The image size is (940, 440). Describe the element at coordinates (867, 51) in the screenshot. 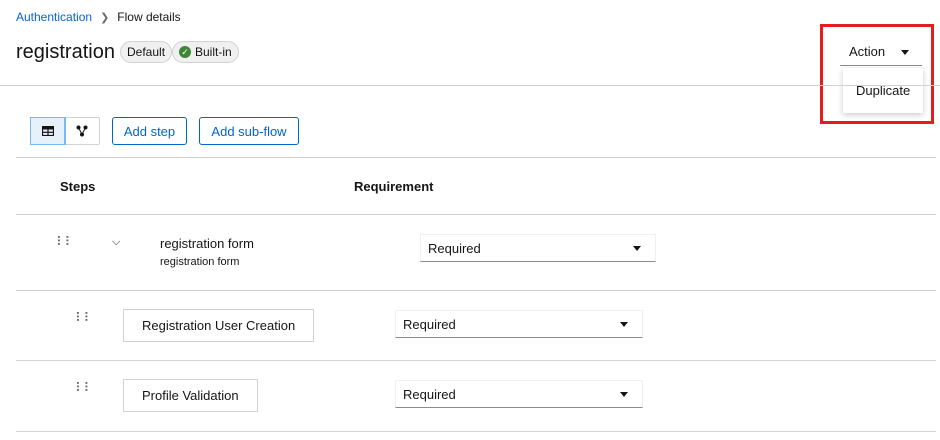

I see `action-label: Action` at that location.